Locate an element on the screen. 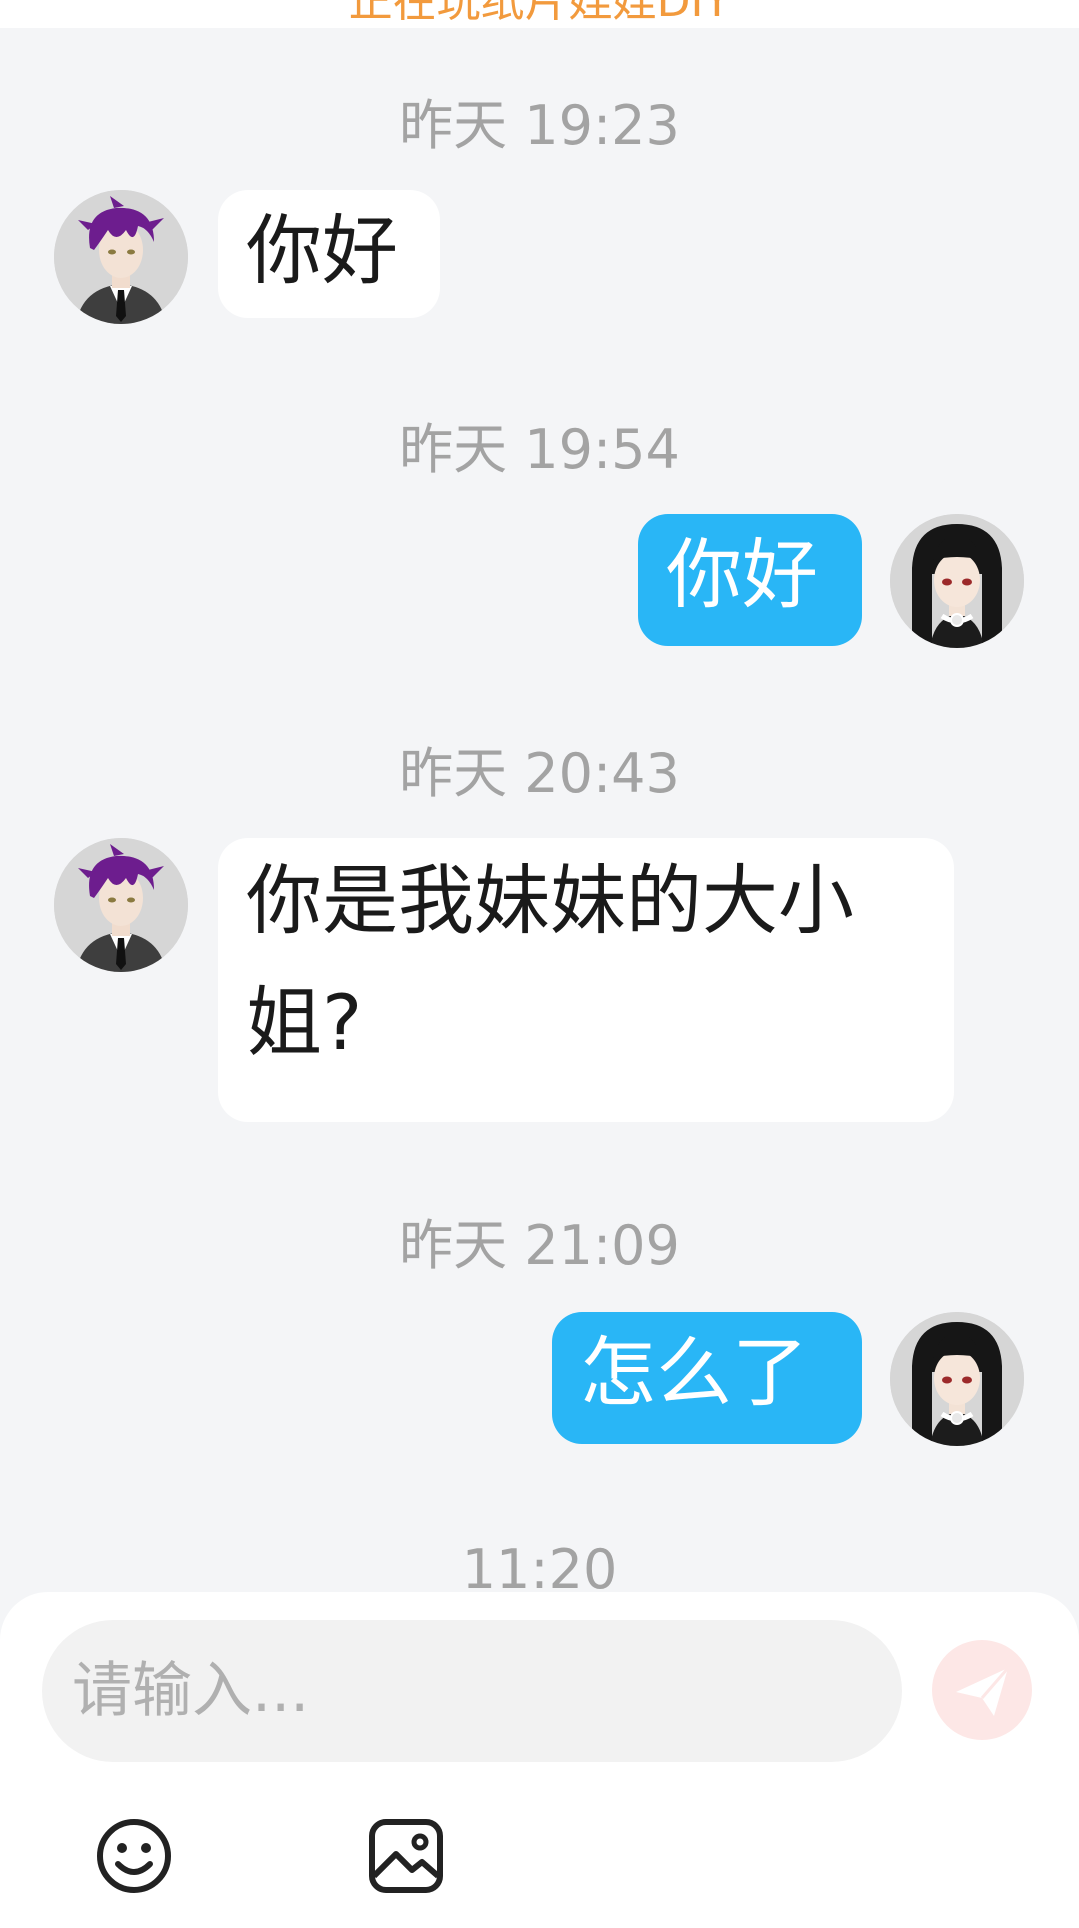 This screenshot has width=1079, height=1928. timestamp: 昨天 20:43 is located at coordinates (539, 773).